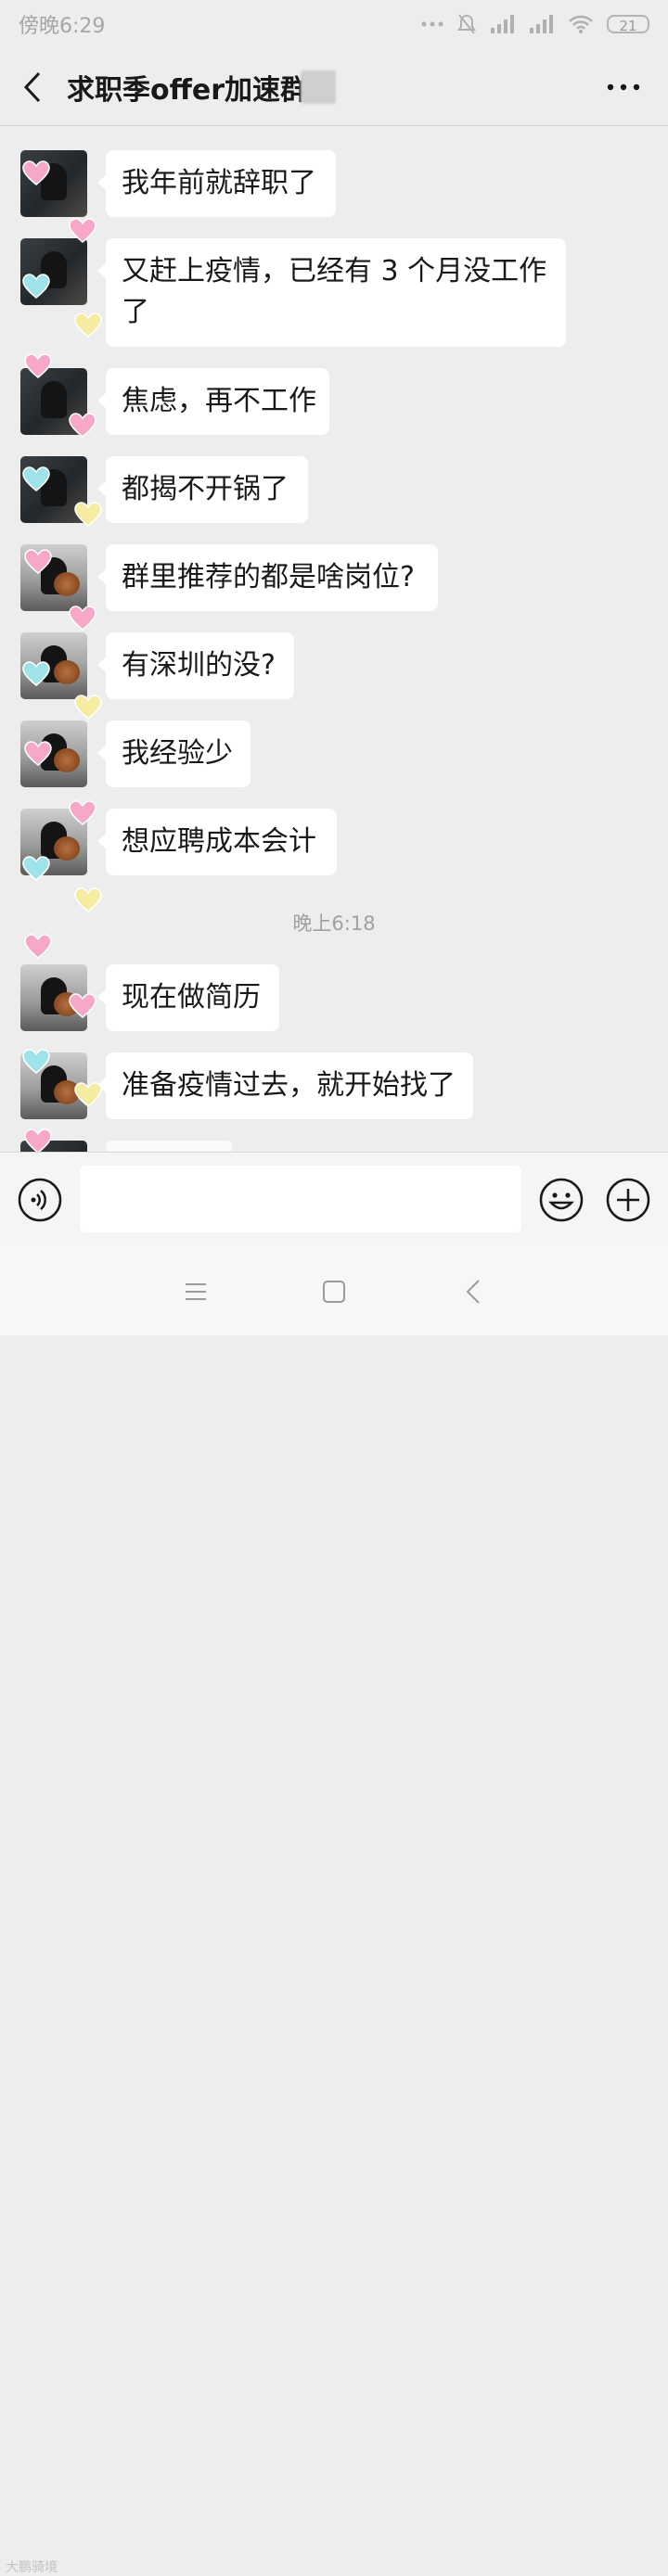 The height and width of the screenshot is (2576, 668). Describe the element at coordinates (203, 489) in the screenshot. I see `message-bubble: 都揭不开锅了` at that location.